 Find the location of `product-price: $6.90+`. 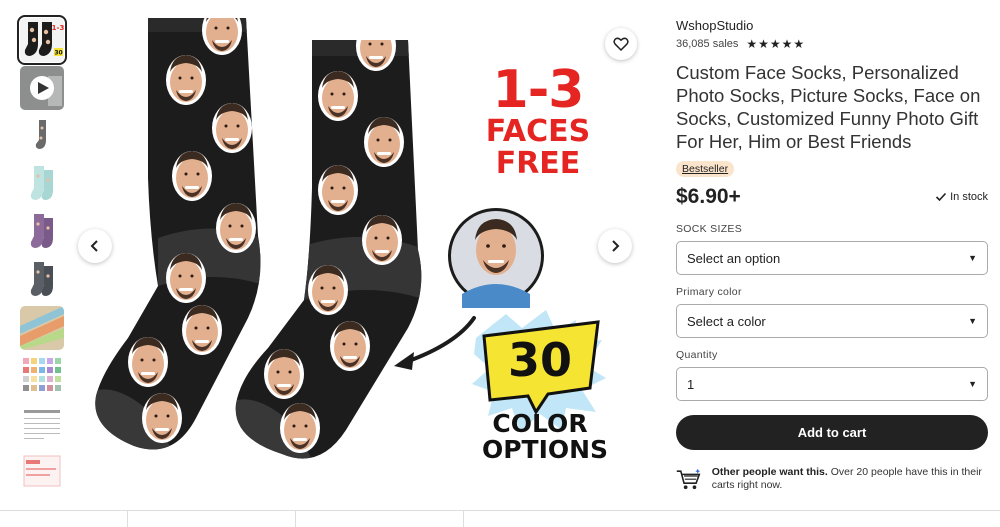

product-price: $6.90+ is located at coordinates (708, 196).